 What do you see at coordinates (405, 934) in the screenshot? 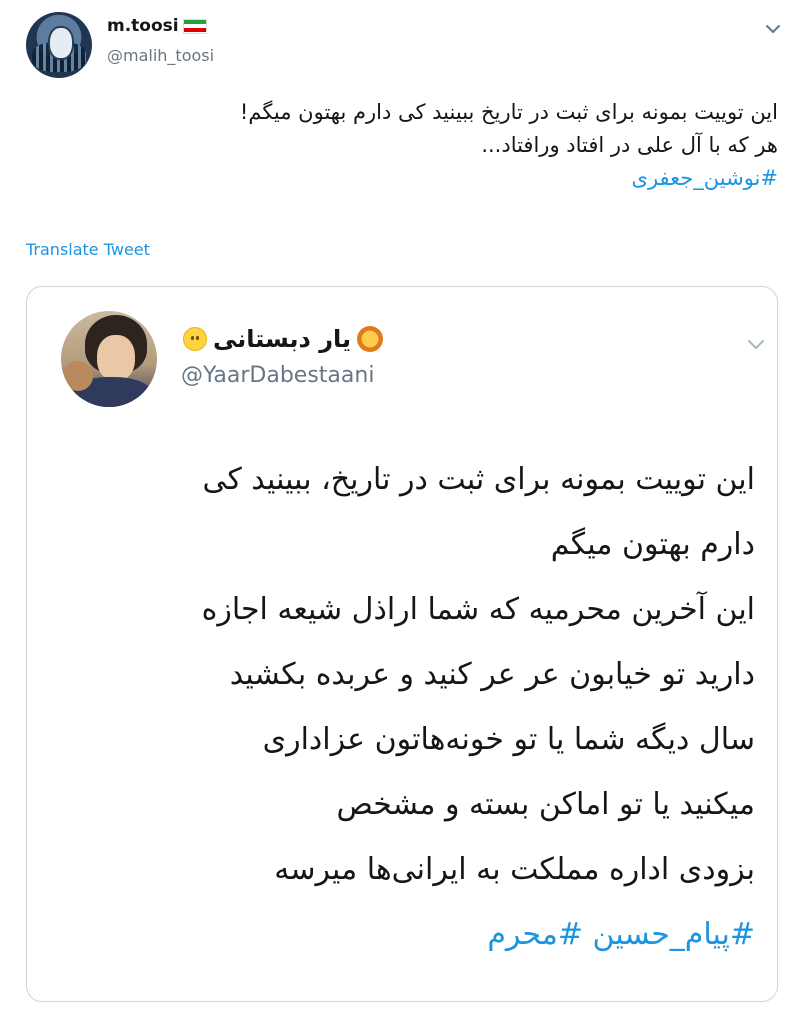
I see `quoted-hashtags: #پیام_حسین #محرم` at bounding box center [405, 934].